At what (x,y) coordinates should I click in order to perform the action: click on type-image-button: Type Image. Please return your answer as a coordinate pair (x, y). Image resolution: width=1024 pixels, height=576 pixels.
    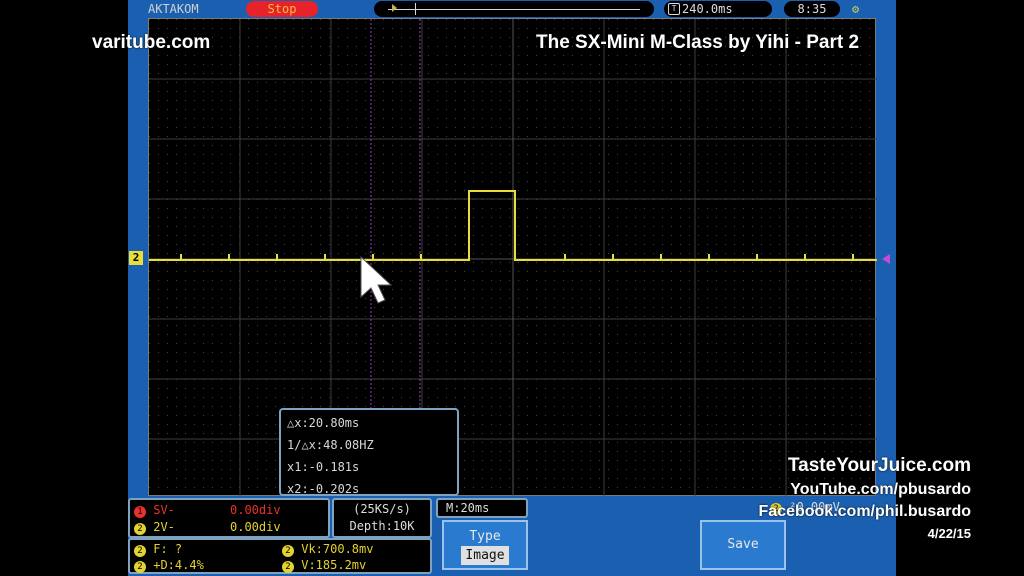
    Looking at the image, I should click on (485, 545).